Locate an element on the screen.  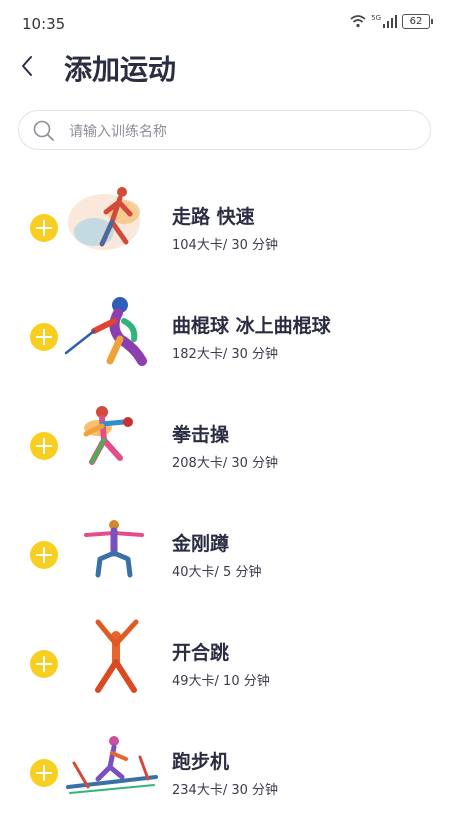
battery-icon: 62 is located at coordinates (417, 21).